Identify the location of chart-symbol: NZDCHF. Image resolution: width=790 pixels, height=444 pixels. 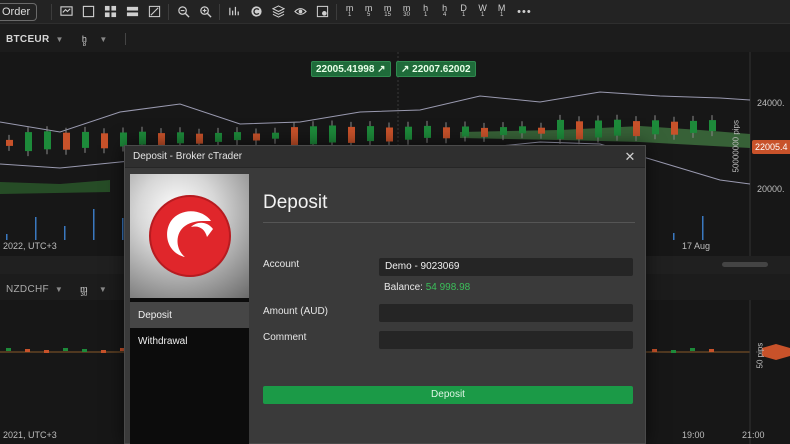
(27, 289).